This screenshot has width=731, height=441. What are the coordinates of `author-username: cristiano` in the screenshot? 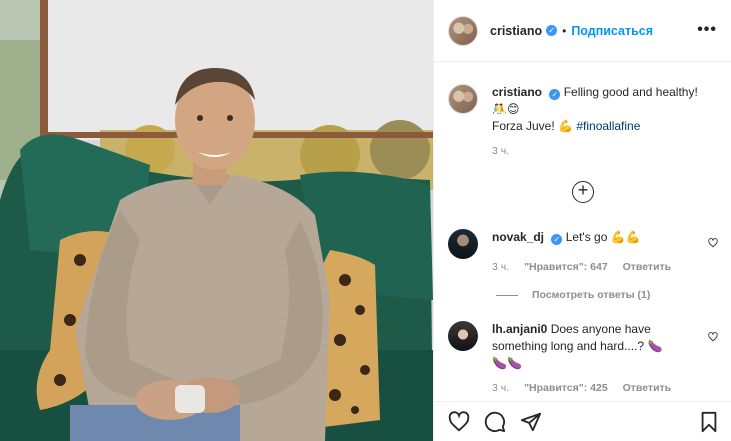 It's located at (516, 31).